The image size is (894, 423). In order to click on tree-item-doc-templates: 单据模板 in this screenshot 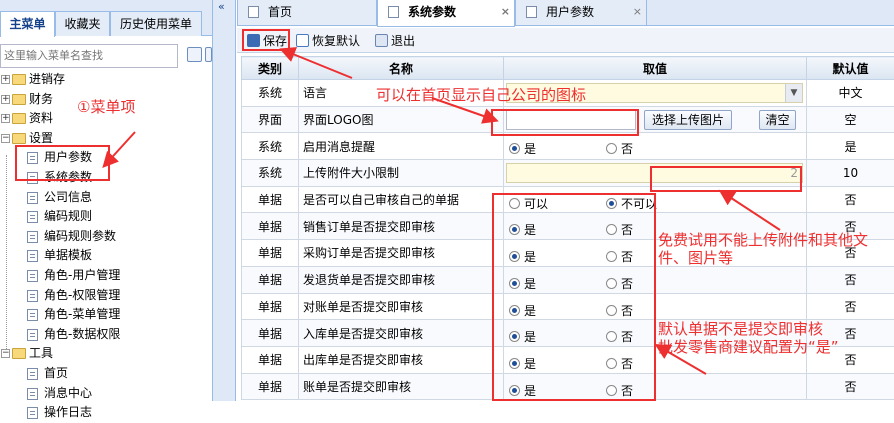, I will do `click(106, 256)`.